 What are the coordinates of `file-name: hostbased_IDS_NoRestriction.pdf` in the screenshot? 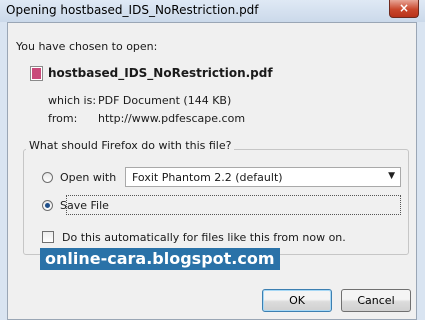 It's located at (160, 73).